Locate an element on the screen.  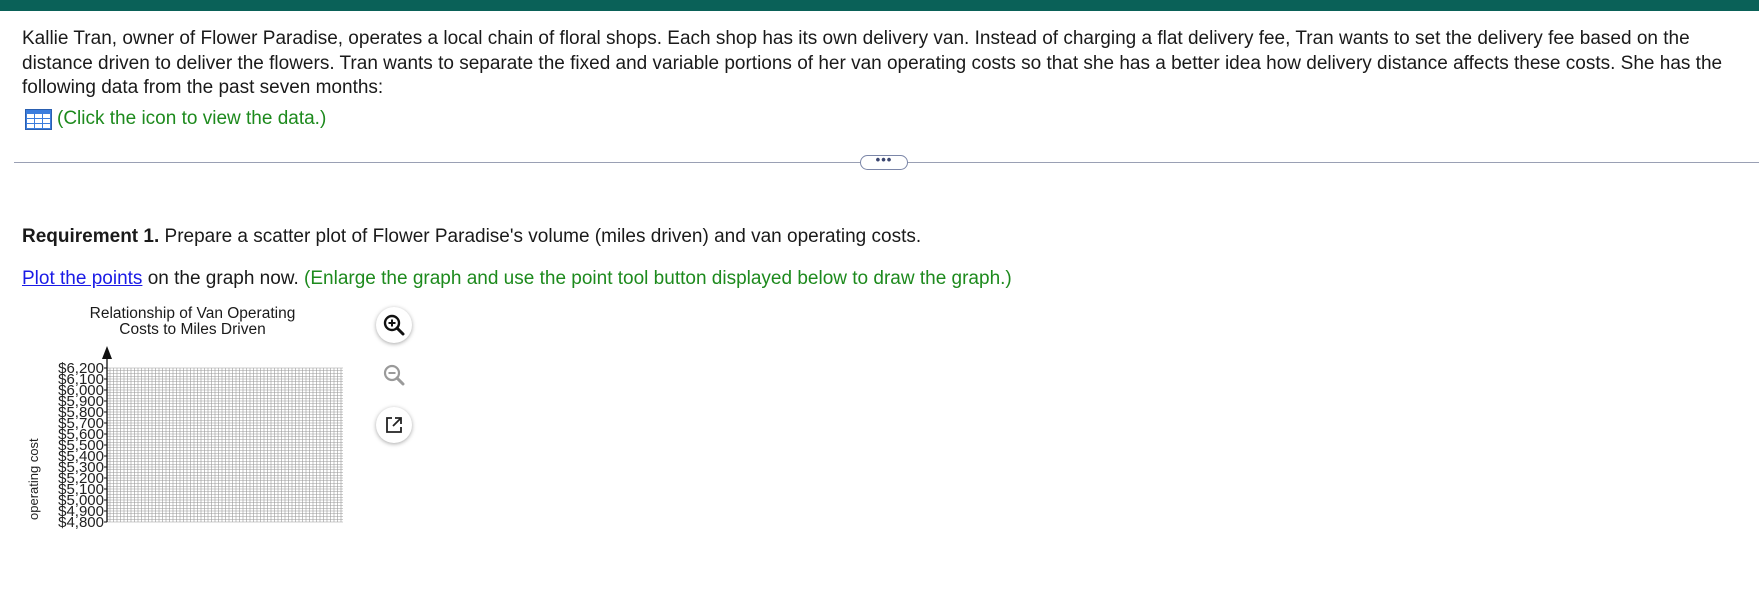
top-bar is located at coordinates (879, 5).